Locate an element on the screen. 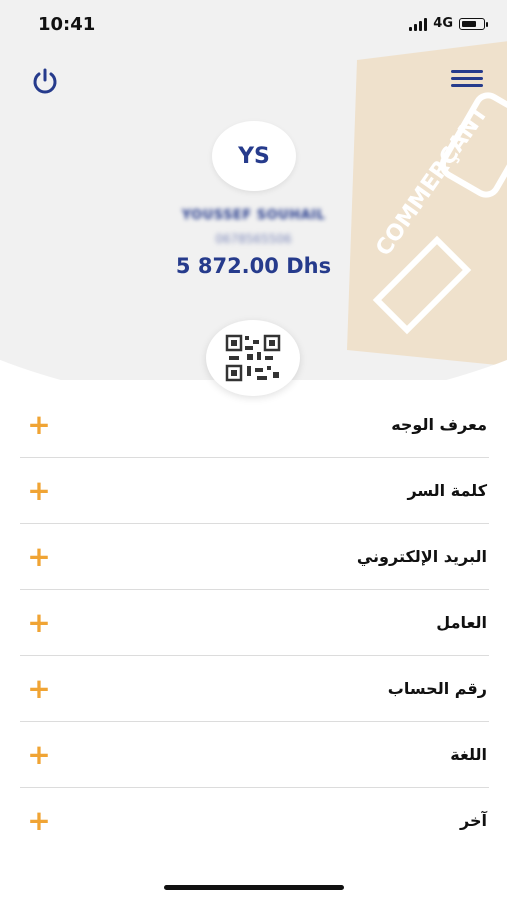 The height and width of the screenshot is (900, 507). qr-code-icon is located at coordinates (253, 358).